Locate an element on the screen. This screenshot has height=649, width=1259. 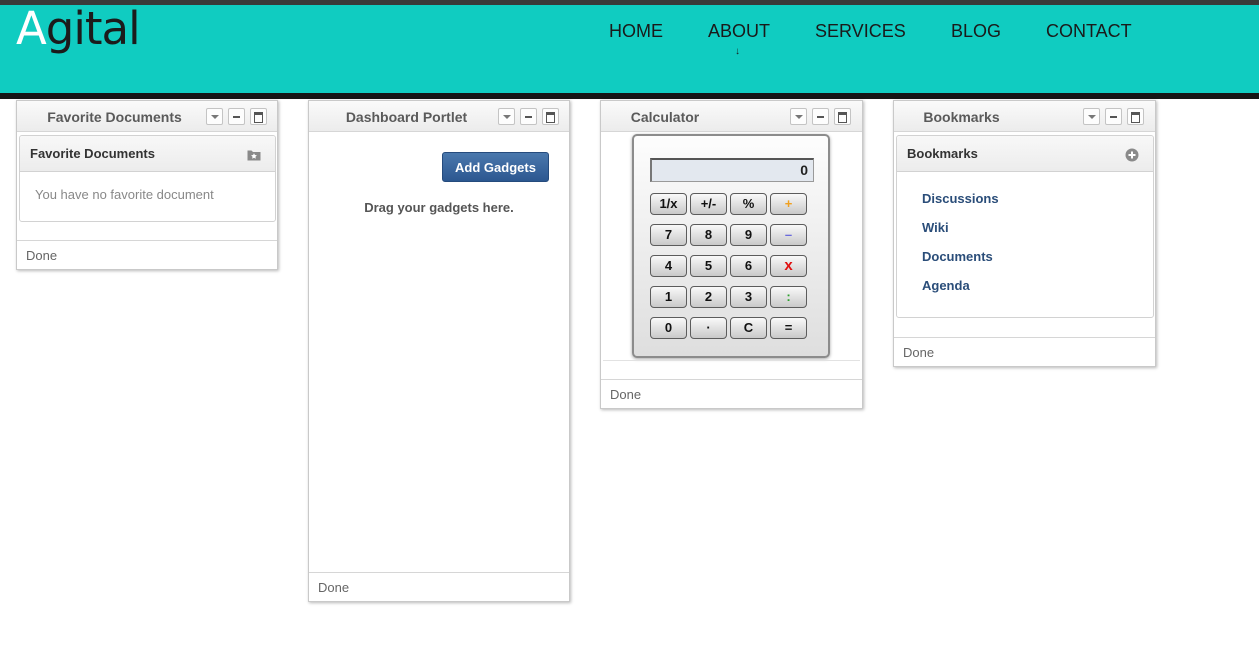
portlet-header: Bookmarks is located at coordinates (1024, 116).